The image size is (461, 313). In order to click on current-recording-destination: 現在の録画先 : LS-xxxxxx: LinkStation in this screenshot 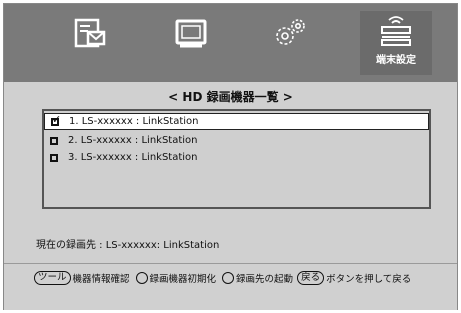, I will do `click(128, 245)`.